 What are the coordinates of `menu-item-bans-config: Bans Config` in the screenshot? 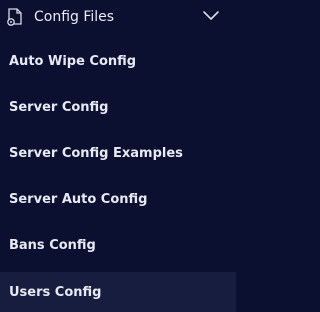 It's located at (118, 245).